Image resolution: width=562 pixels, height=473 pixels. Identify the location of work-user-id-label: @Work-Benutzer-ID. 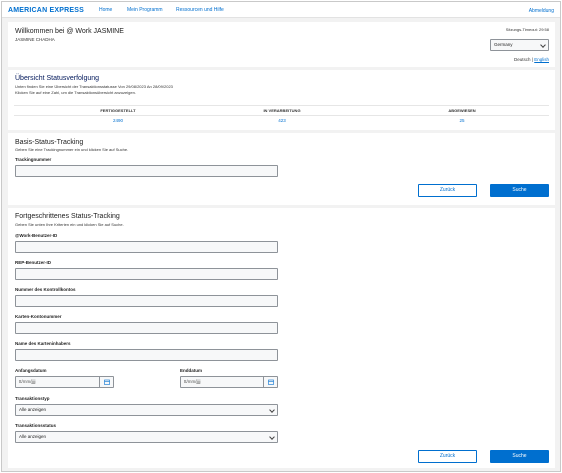
(36, 235).